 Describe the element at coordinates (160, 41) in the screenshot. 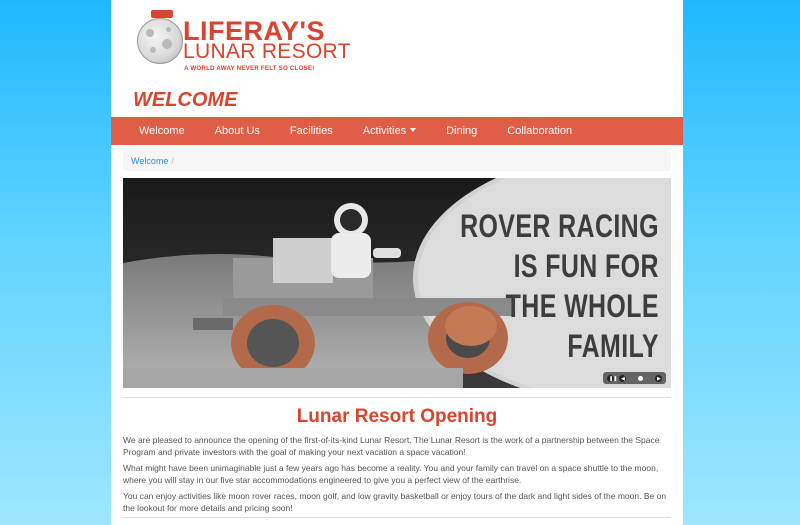

I see `logo-moon-icon` at that location.